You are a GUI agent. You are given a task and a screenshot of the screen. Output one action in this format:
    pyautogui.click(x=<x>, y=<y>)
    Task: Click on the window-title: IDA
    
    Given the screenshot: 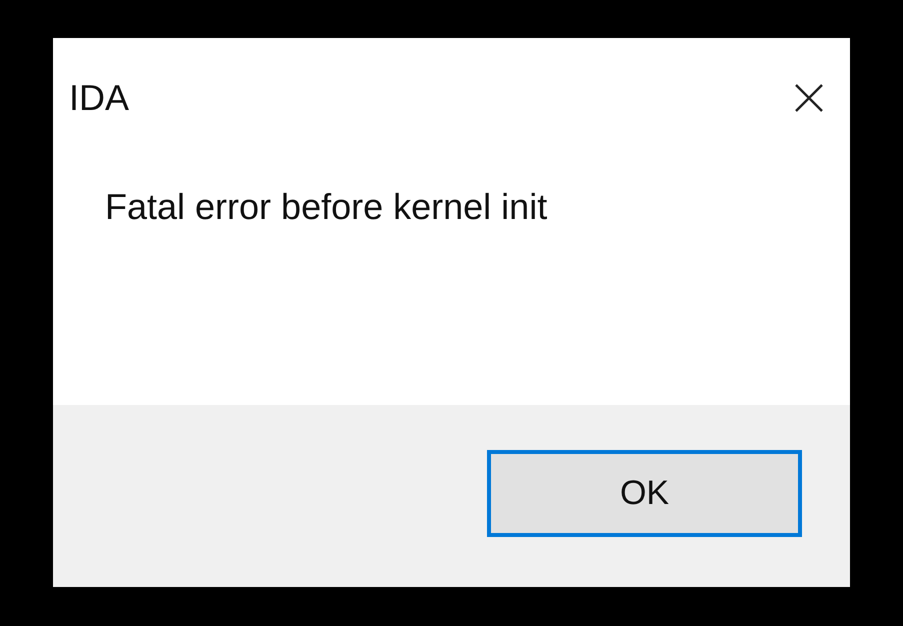 What is the action you would take?
    pyautogui.click(x=99, y=98)
    